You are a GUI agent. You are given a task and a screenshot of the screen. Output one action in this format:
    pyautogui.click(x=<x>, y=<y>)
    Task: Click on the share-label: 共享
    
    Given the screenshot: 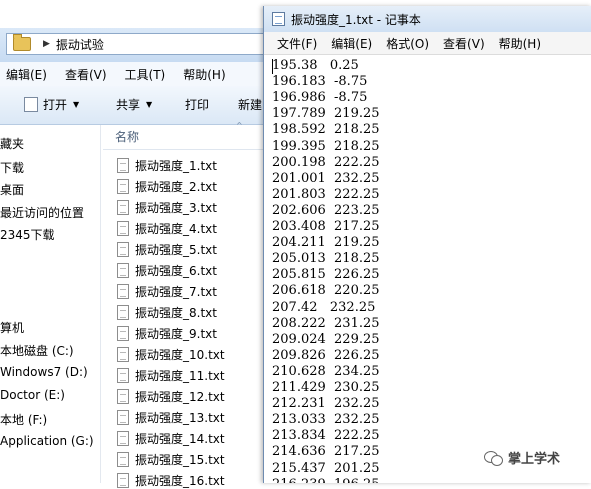 What is the action you would take?
    pyautogui.click(x=128, y=105)
    